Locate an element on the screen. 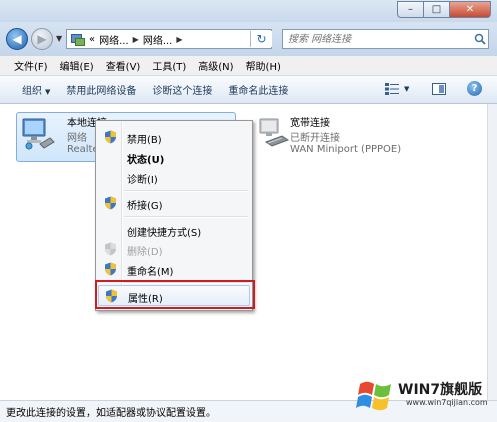  connection-device-local: Realte is located at coordinates (83, 149).